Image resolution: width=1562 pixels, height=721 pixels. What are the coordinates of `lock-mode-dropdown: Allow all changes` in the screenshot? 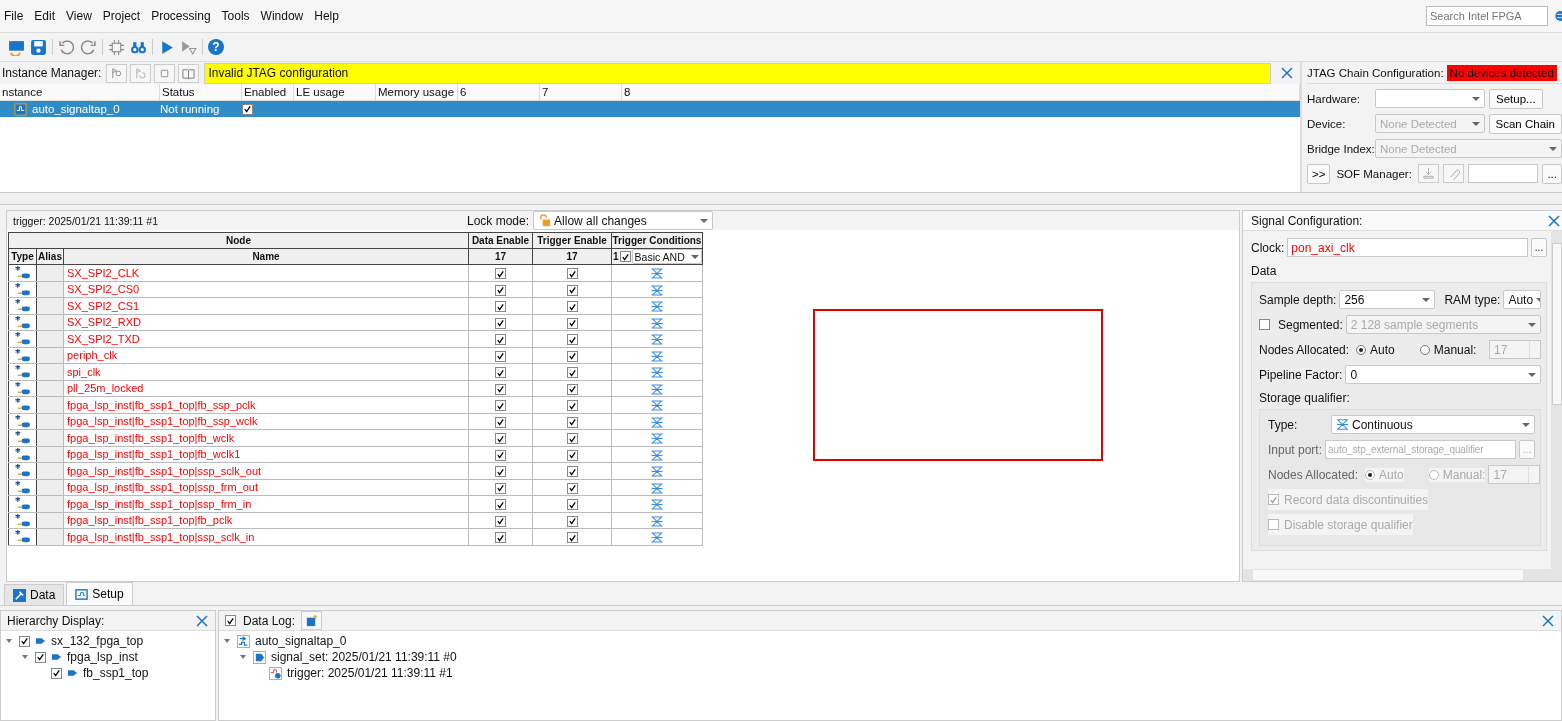 It's located at (623, 220).